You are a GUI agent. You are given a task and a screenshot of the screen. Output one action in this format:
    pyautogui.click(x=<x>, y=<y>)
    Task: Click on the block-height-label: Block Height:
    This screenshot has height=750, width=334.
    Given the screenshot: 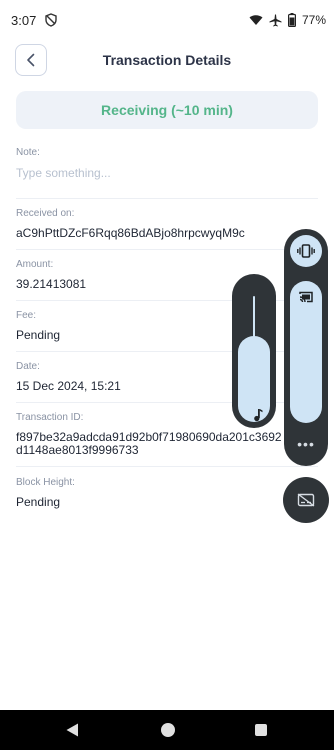 What is the action you would take?
    pyautogui.click(x=167, y=482)
    